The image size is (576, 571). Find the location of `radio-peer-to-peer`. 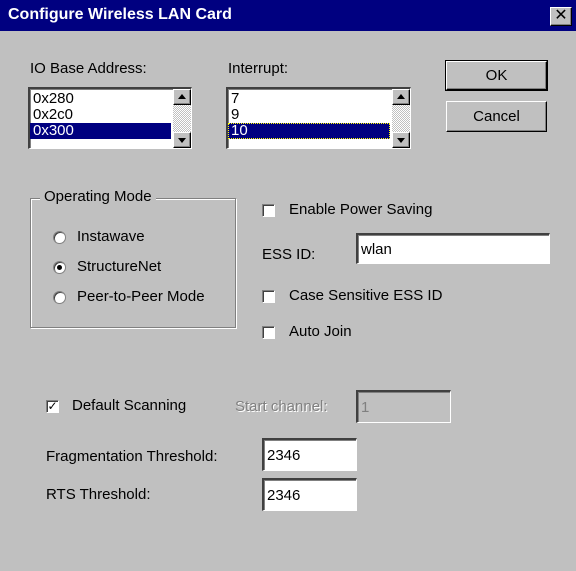

radio-peer-to-peer is located at coordinates (59, 297).